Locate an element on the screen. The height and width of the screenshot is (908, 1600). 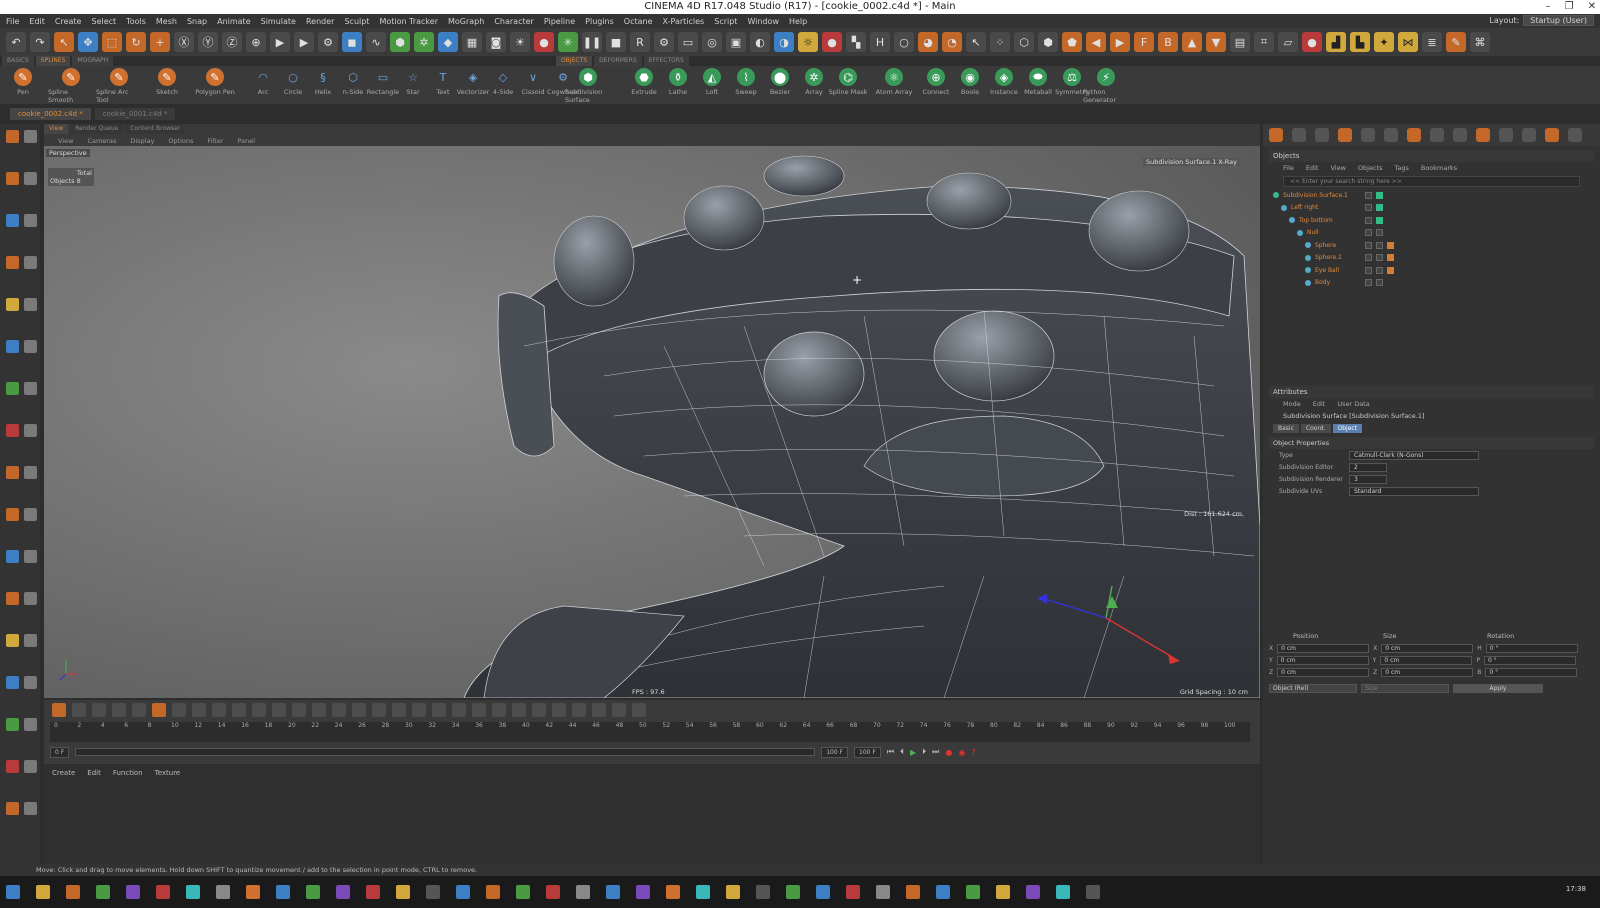
rot-h-field: 0 ° is located at coordinates (1531, 648).